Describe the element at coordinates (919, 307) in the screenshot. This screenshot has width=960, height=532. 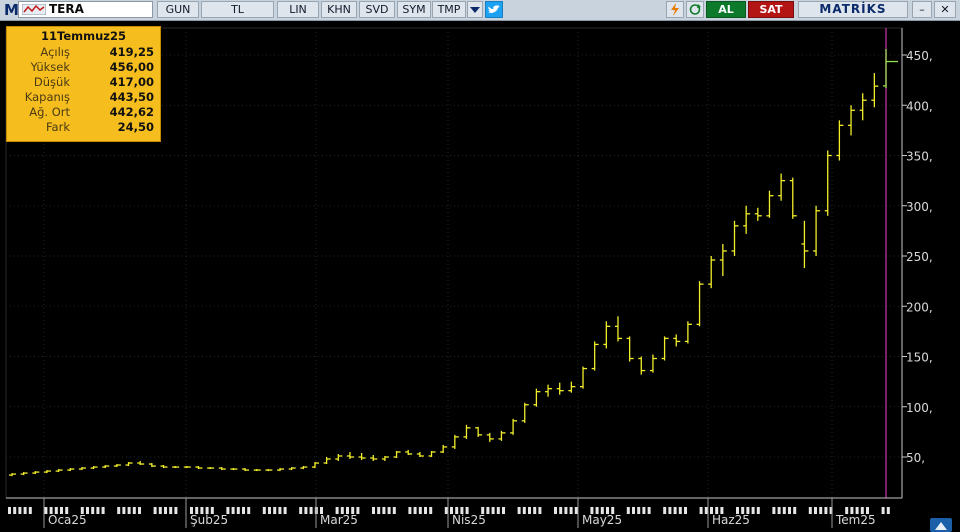
I see `y-tick-label: 200,` at that location.